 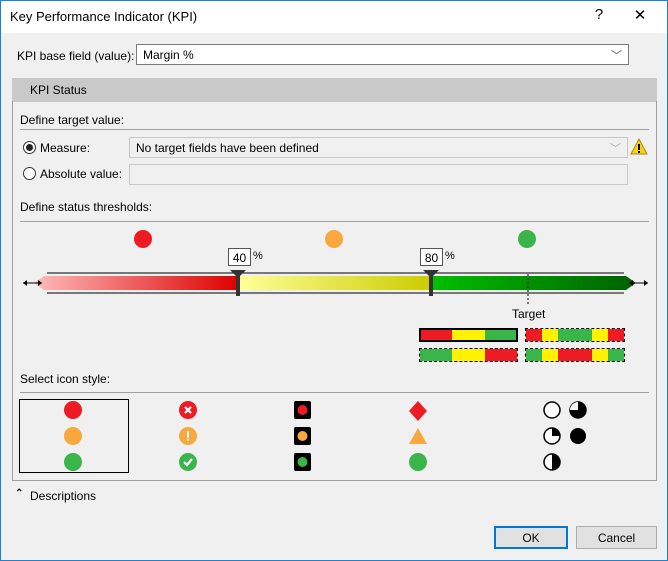 What do you see at coordinates (578, 410) in the screenshot?
I see `three-quarter-ball-icon` at bounding box center [578, 410].